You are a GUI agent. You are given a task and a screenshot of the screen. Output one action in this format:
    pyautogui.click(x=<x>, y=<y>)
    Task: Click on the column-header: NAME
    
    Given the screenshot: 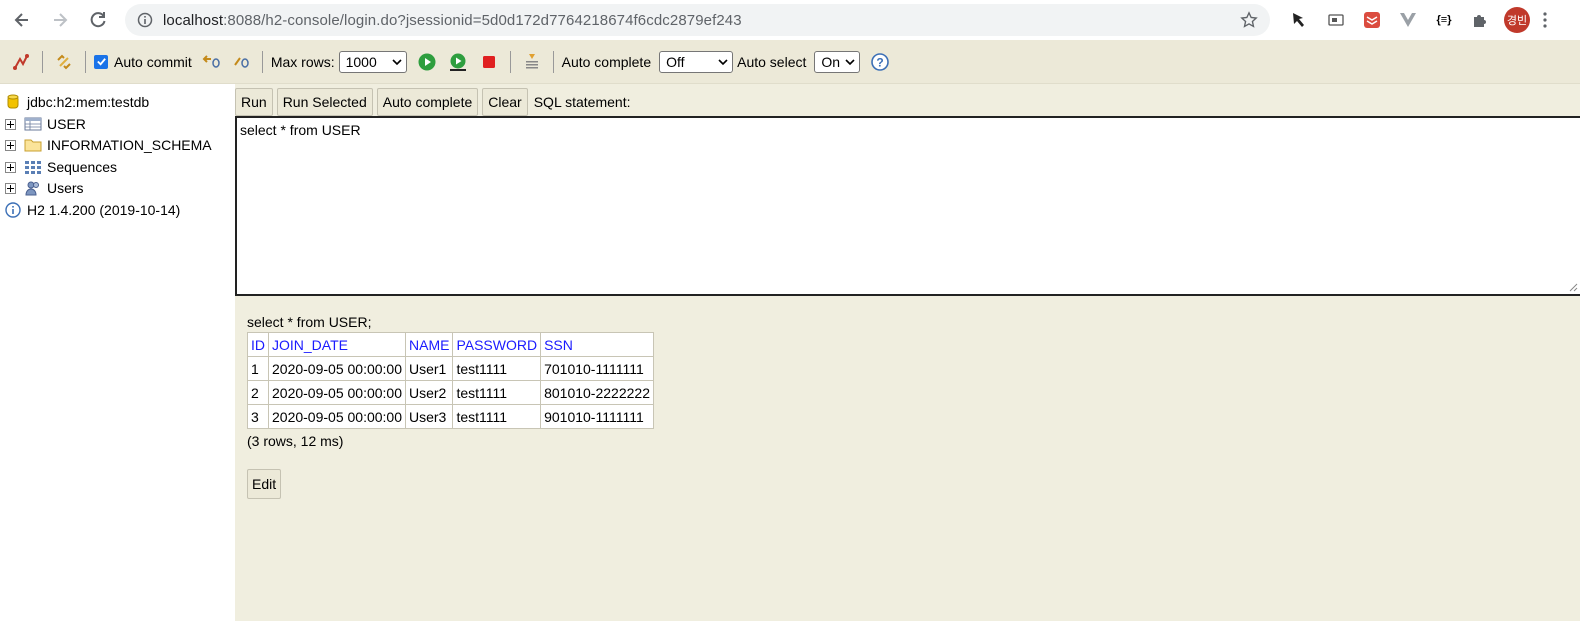 What is the action you would take?
    pyautogui.click(x=429, y=344)
    